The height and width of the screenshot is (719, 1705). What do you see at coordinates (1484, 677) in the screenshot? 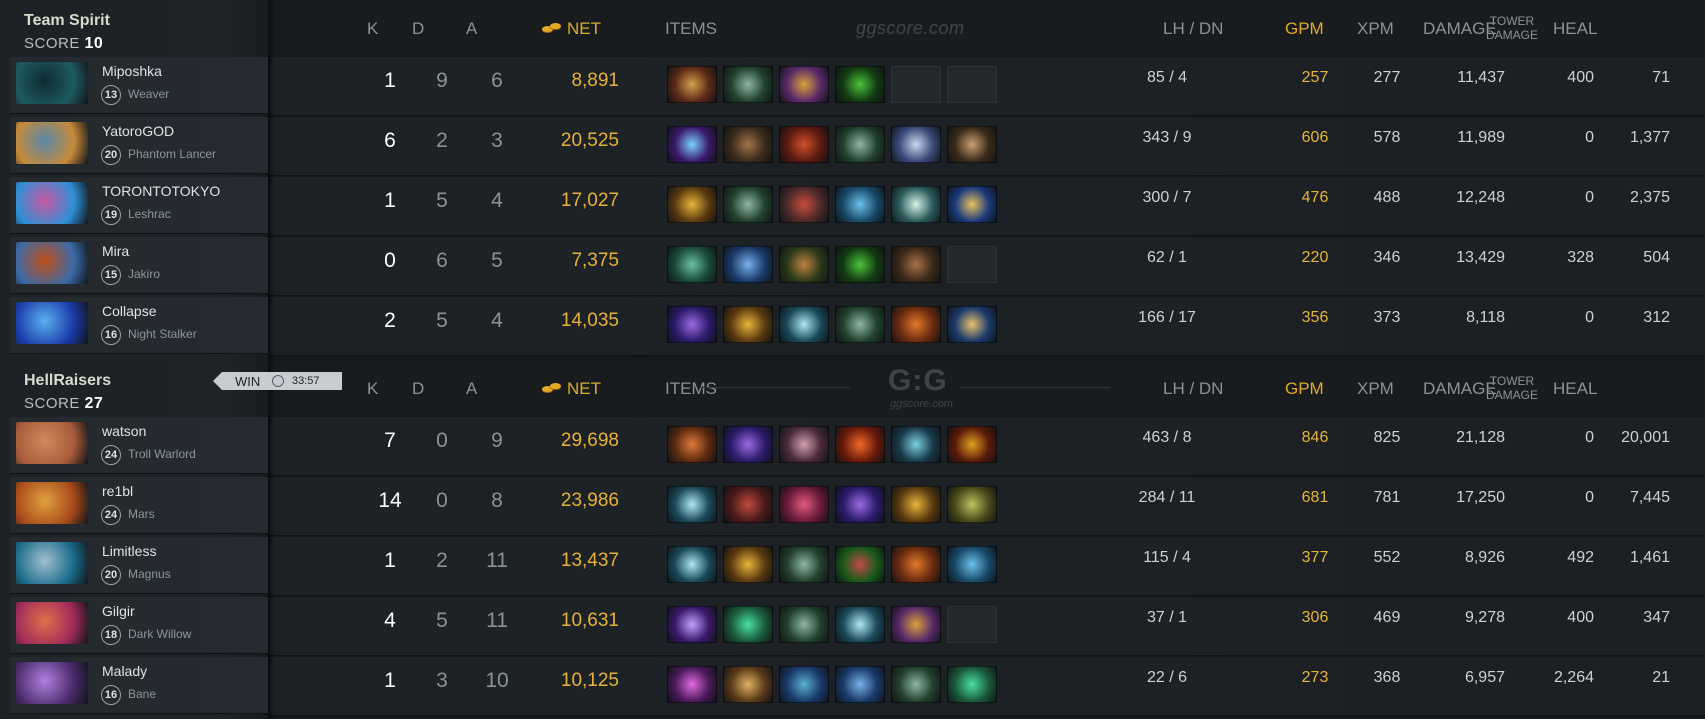
I see `hero-damage: 6,957` at bounding box center [1484, 677].